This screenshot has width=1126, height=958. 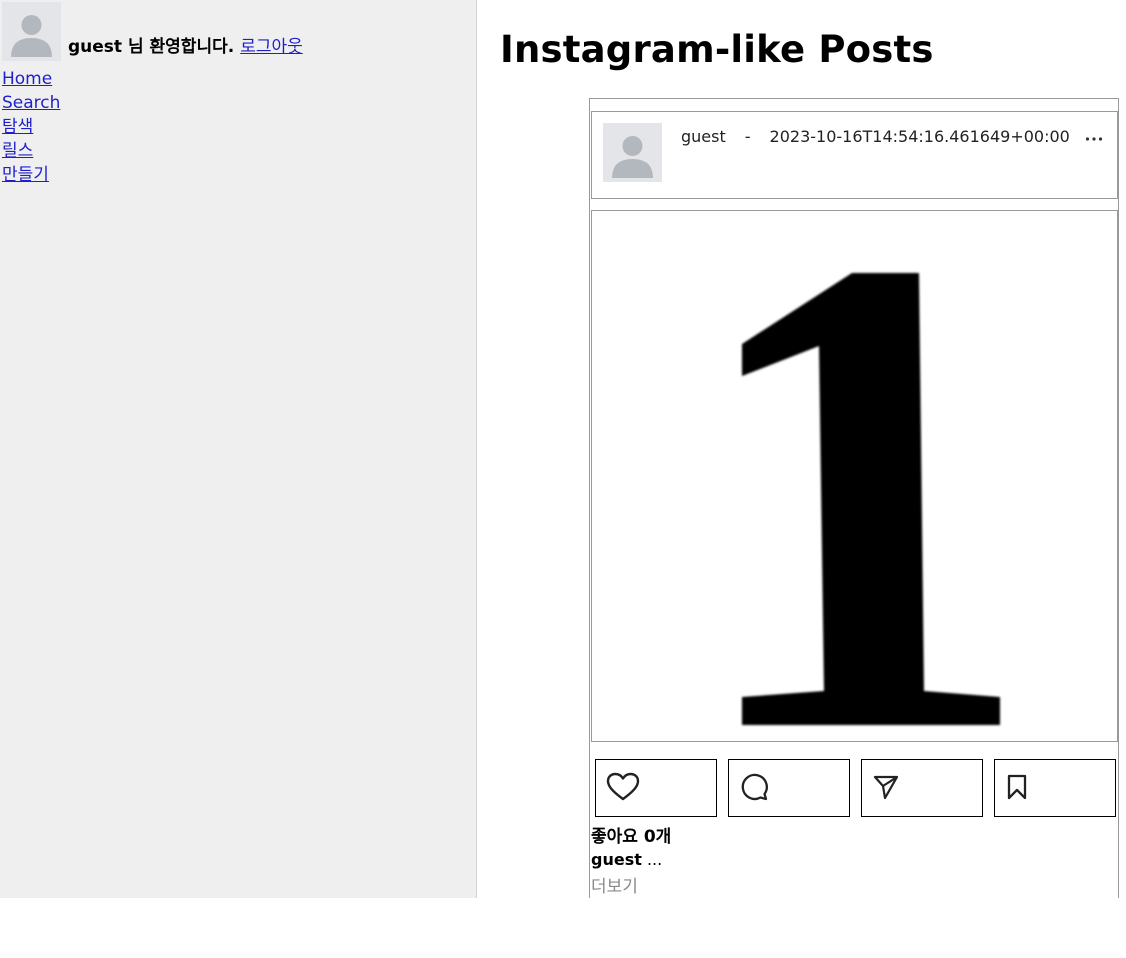 What do you see at coordinates (271, 44) in the screenshot?
I see `logout-link: 로그아웃` at bounding box center [271, 44].